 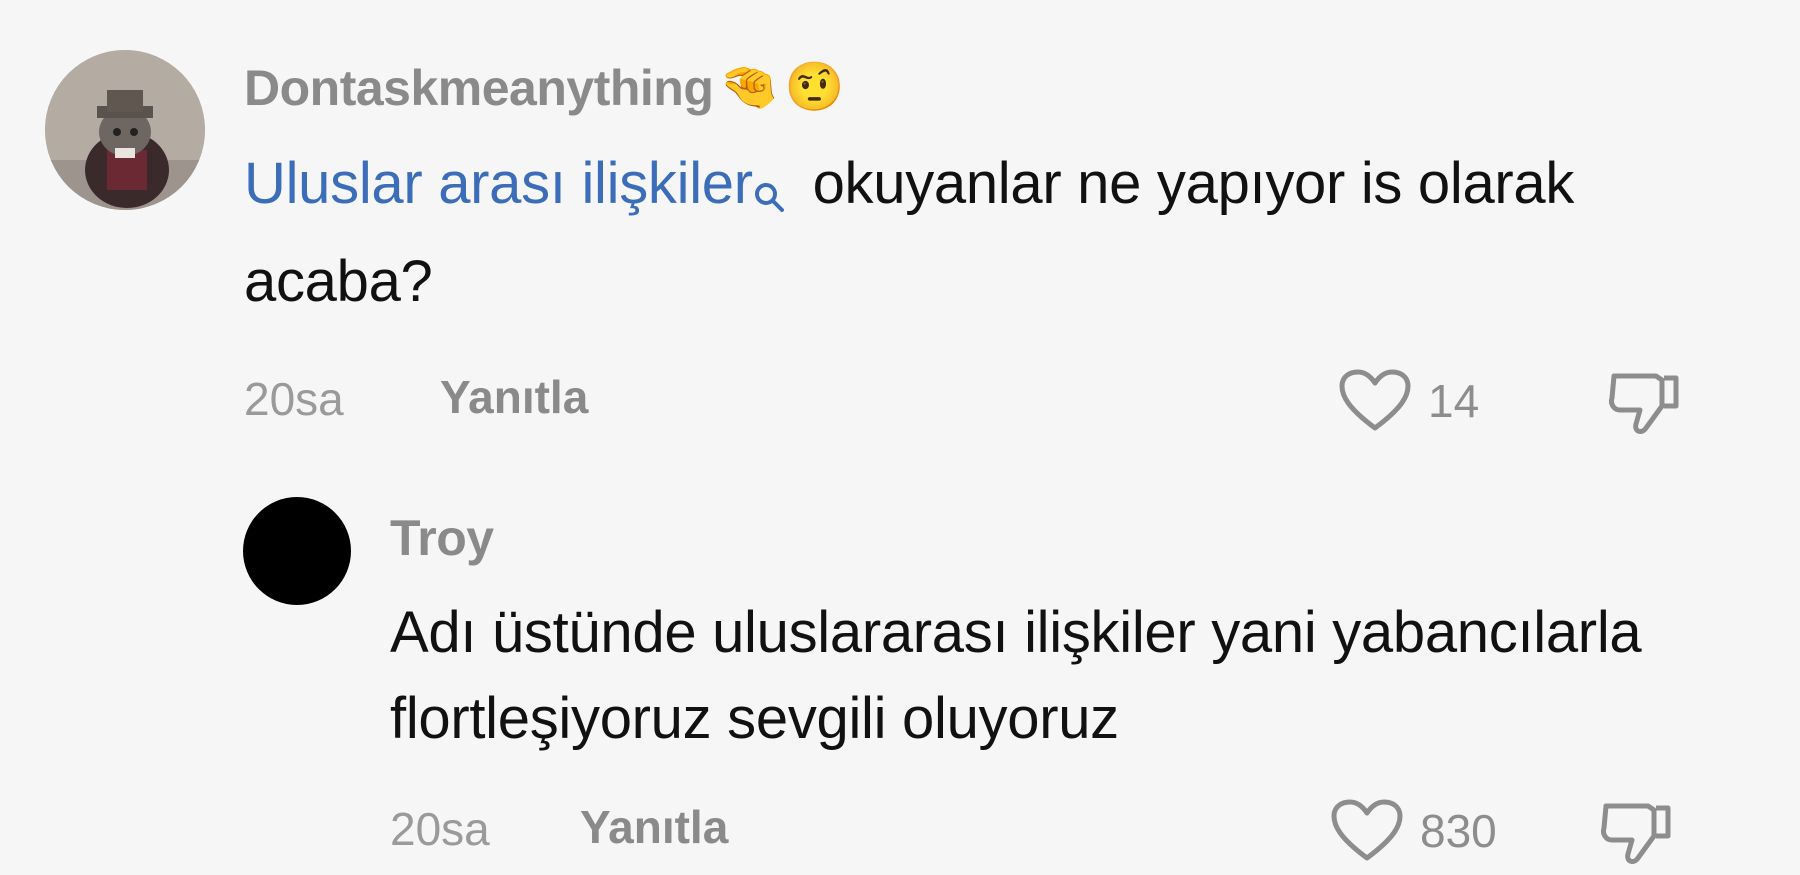 What do you see at coordinates (1454, 401) in the screenshot?
I see `like-count: 14` at bounding box center [1454, 401].